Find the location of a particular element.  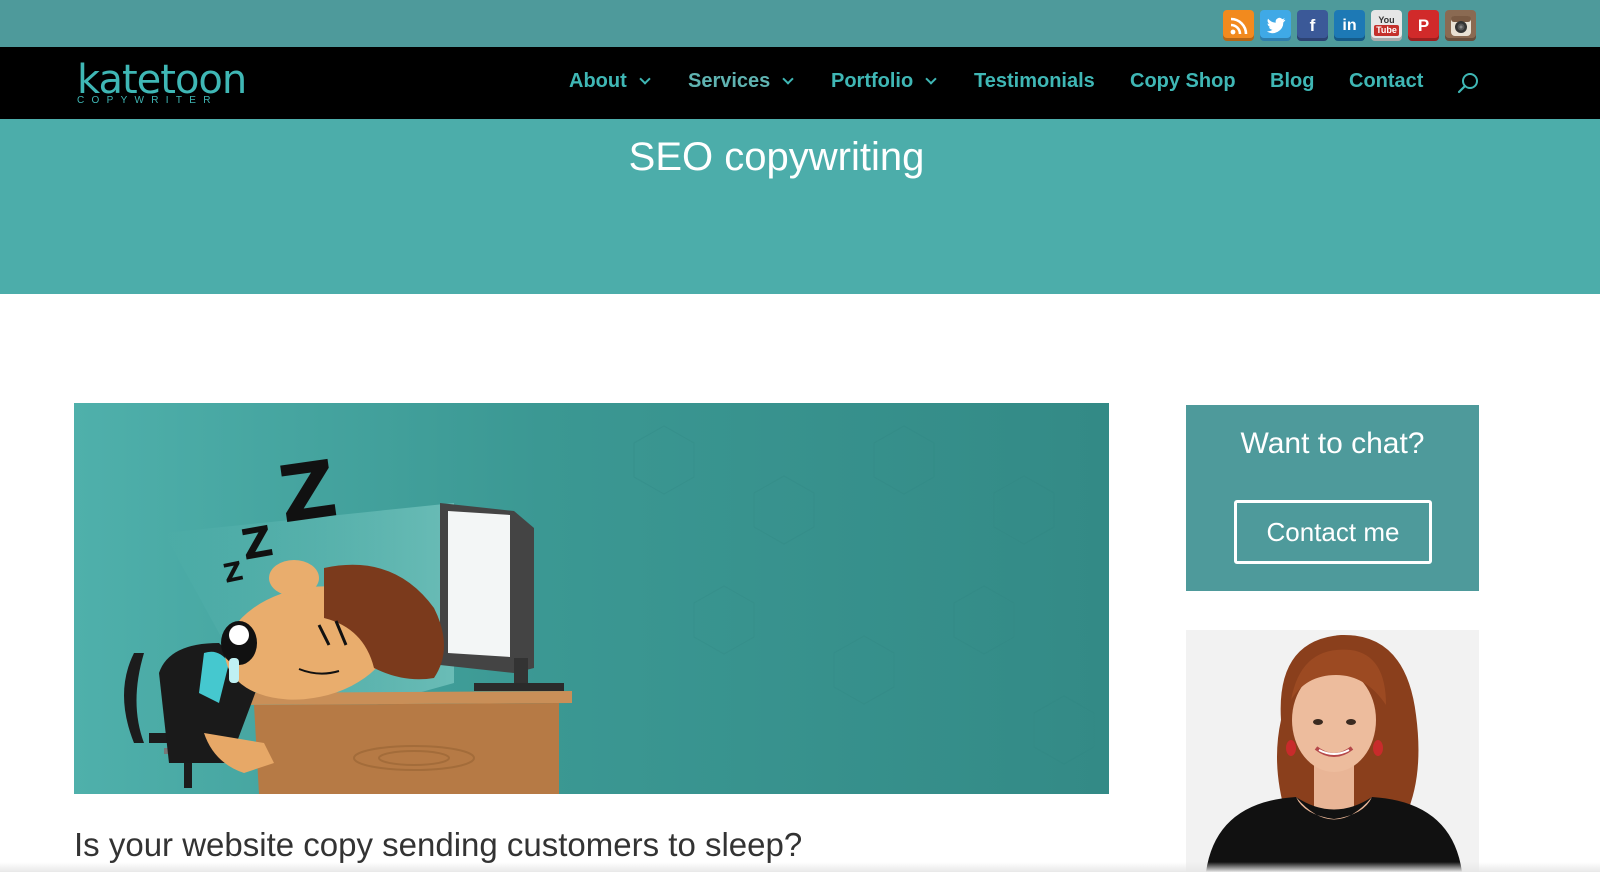

site-logo: katetoon COPYWRITER is located at coordinates (162, 81).